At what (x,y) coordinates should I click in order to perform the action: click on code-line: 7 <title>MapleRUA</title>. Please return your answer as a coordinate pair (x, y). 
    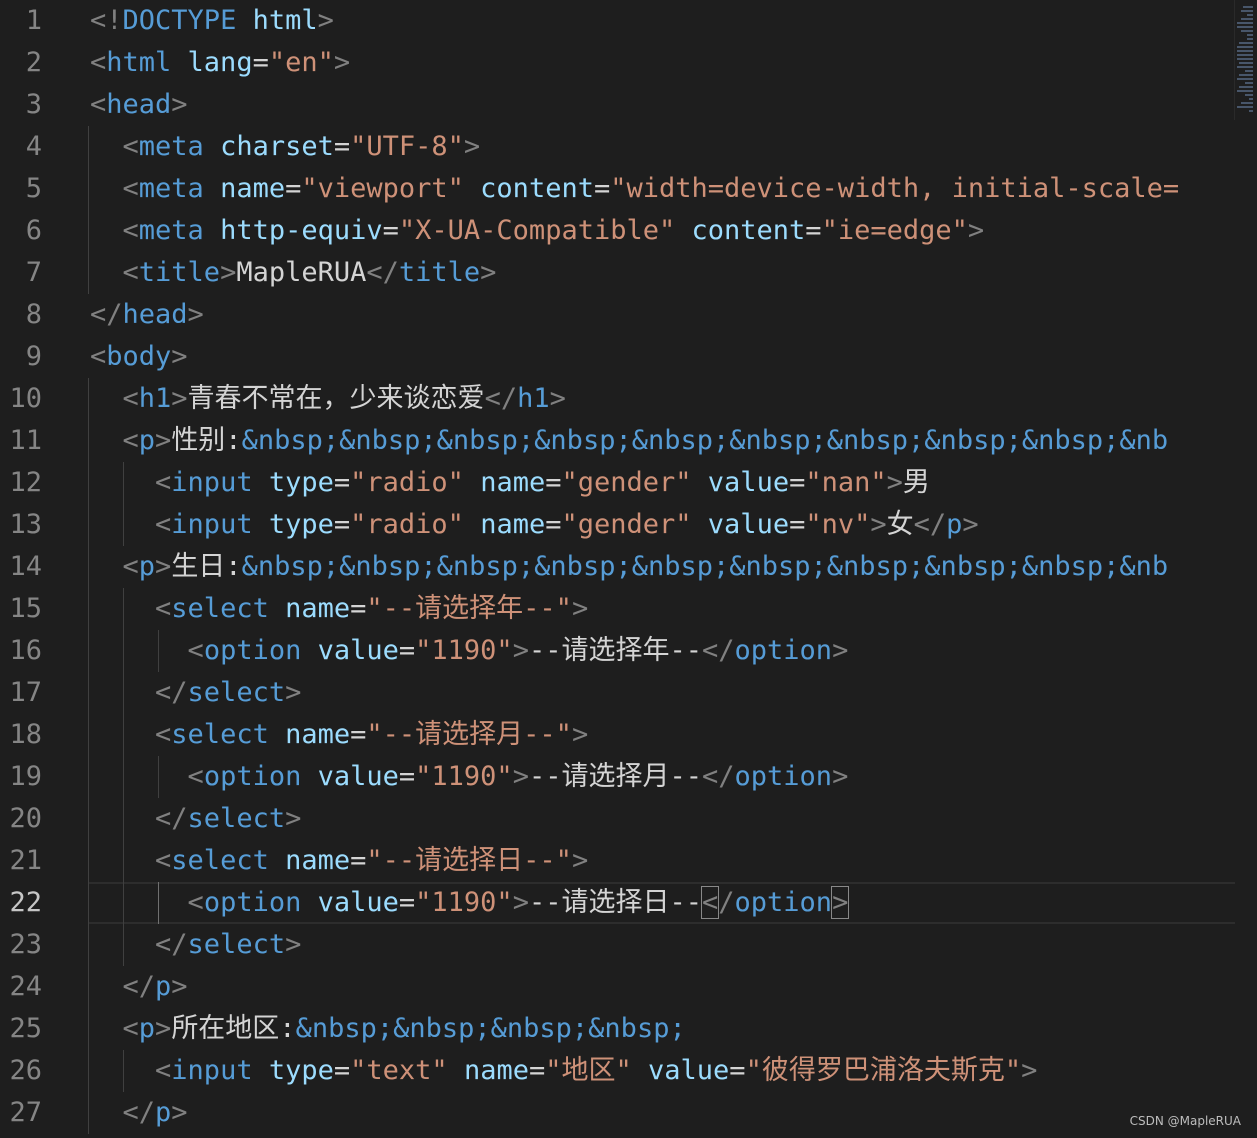
    Looking at the image, I should click on (617, 273).